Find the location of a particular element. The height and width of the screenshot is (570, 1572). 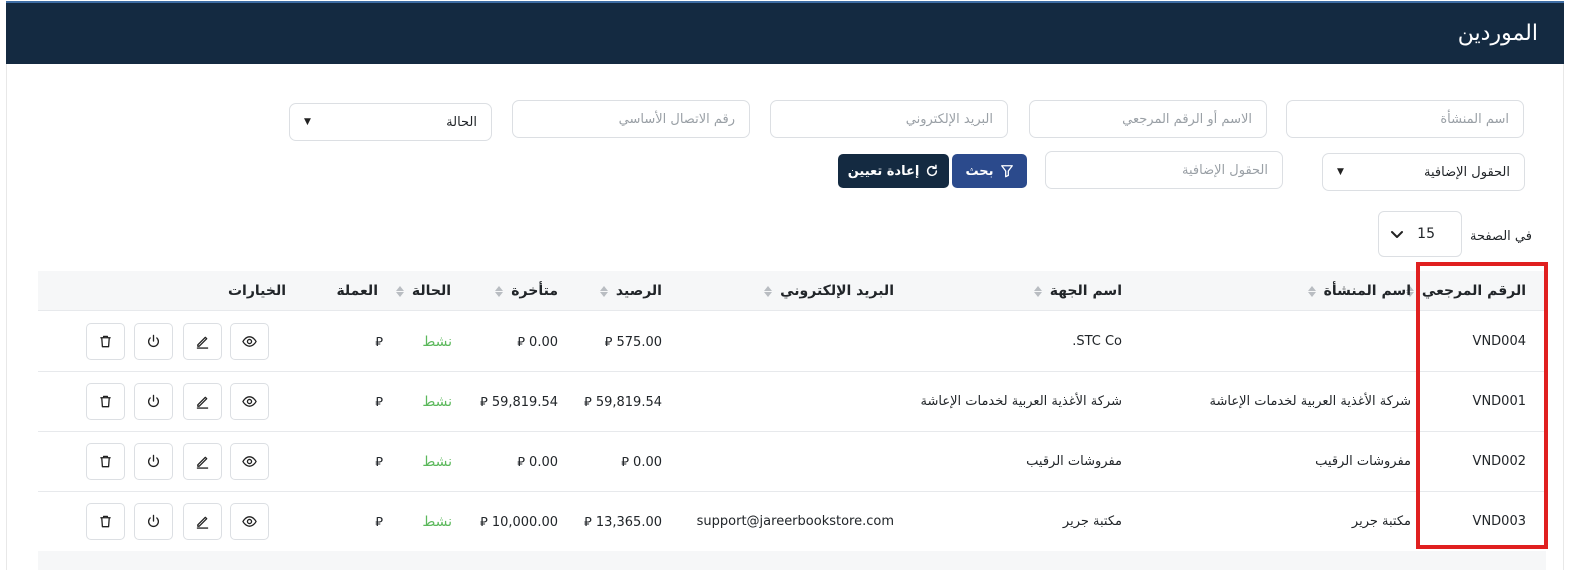

cell-entity: شركة الأغذية العربية لخدمات الإعاشة is located at coordinates (1021, 401).